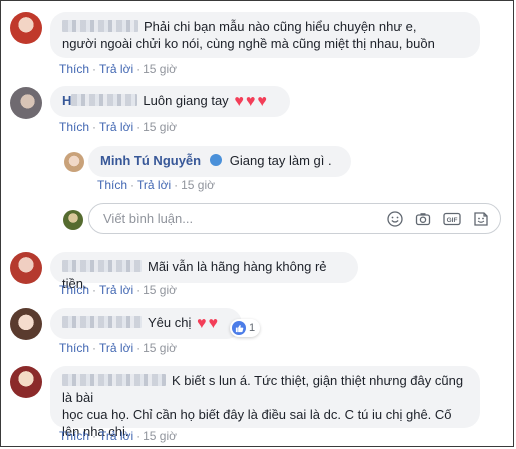  I want to click on svg-text: GIF, so click(452, 220).